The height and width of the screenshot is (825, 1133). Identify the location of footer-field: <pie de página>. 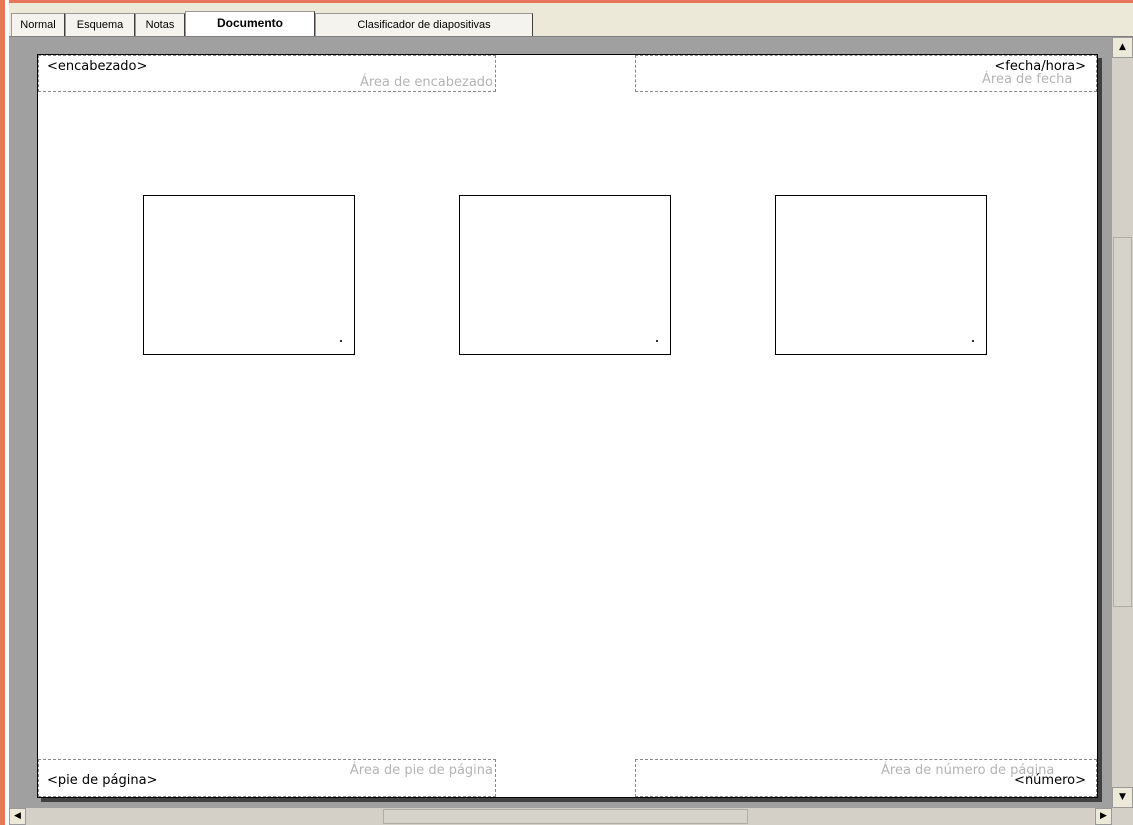
(102, 780).